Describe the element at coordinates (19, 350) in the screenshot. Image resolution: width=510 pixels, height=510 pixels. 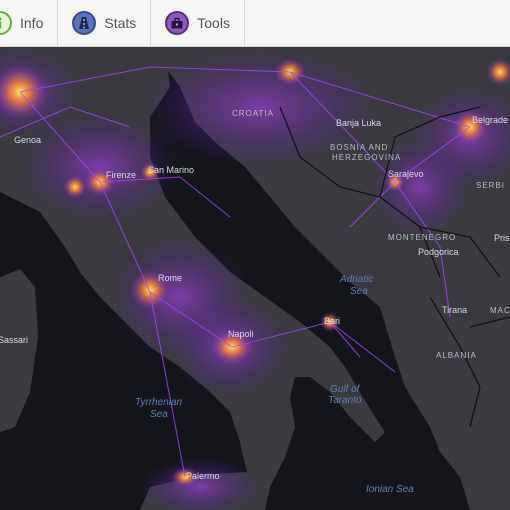
I see `land-sardinia` at that location.